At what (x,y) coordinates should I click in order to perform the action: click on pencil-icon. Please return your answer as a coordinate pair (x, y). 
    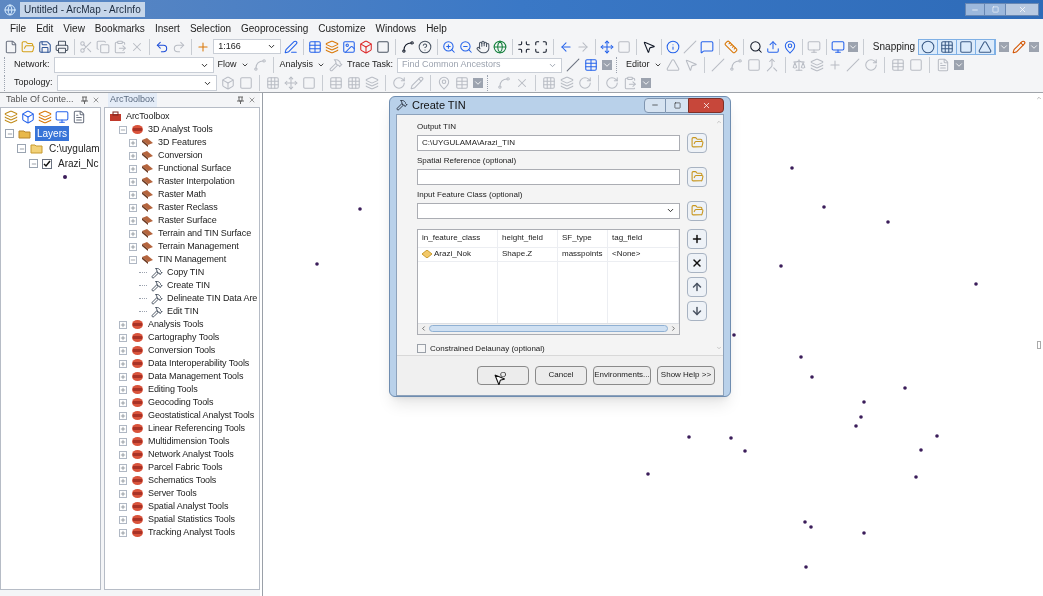
    Looking at the image, I should click on (1019, 46).